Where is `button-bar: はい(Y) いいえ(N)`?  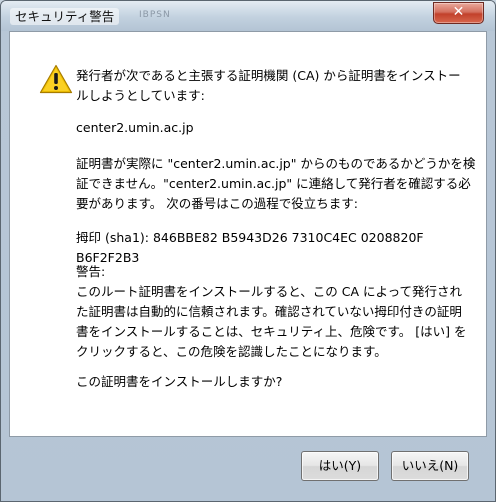
button-bar: はい(Y) いいえ(N) is located at coordinates (248, 465).